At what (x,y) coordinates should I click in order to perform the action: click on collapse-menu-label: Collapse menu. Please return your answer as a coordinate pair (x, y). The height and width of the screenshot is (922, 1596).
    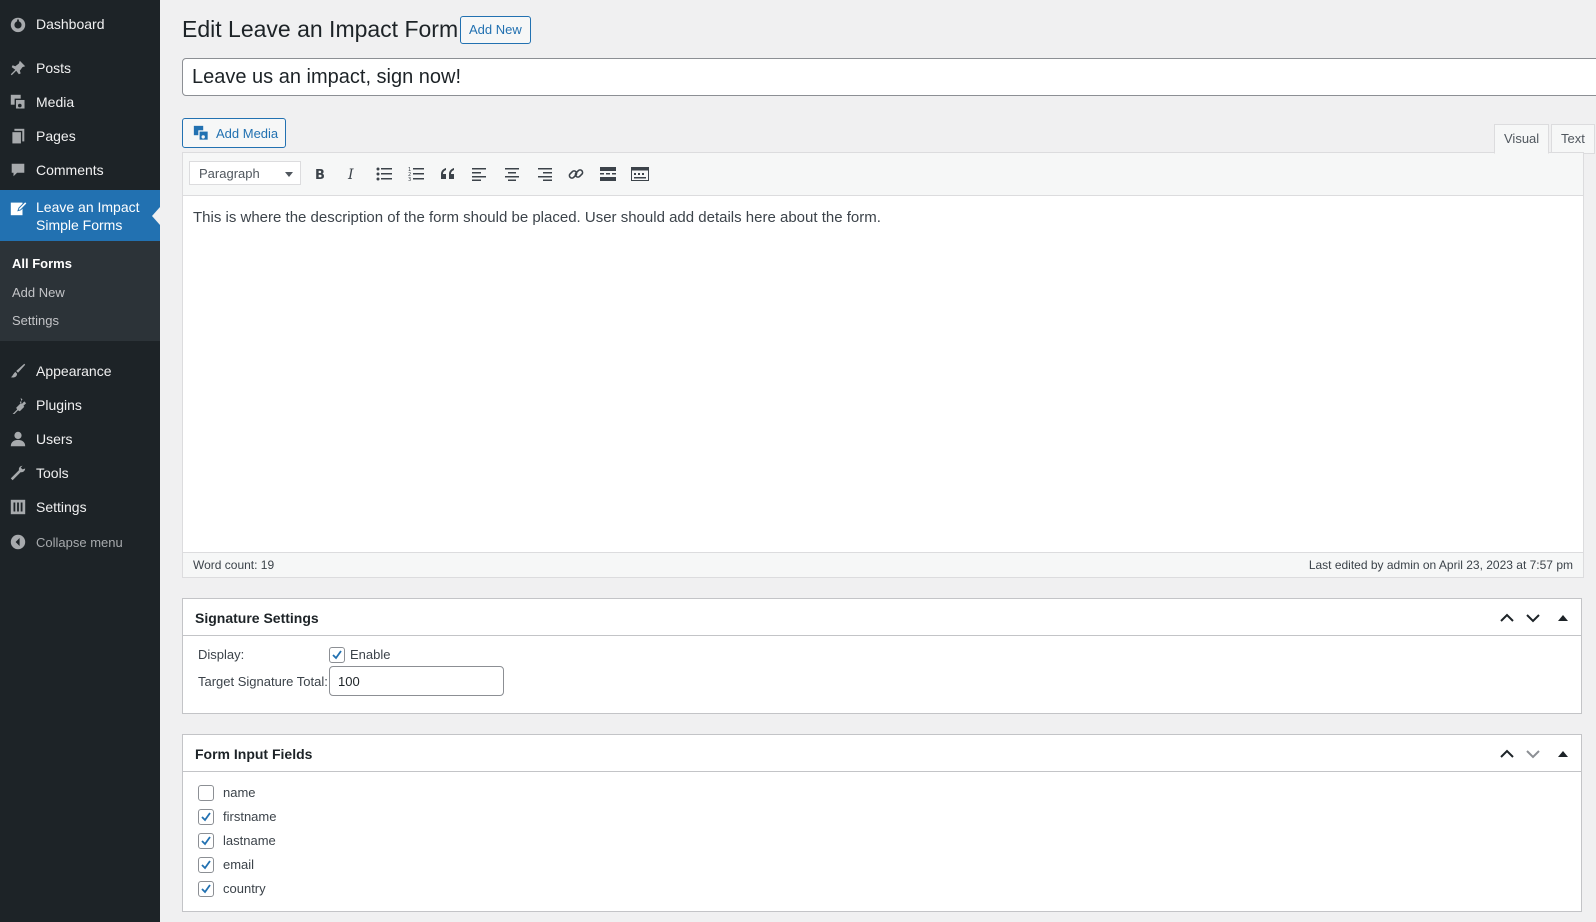
    Looking at the image, I should click on (79, 542).